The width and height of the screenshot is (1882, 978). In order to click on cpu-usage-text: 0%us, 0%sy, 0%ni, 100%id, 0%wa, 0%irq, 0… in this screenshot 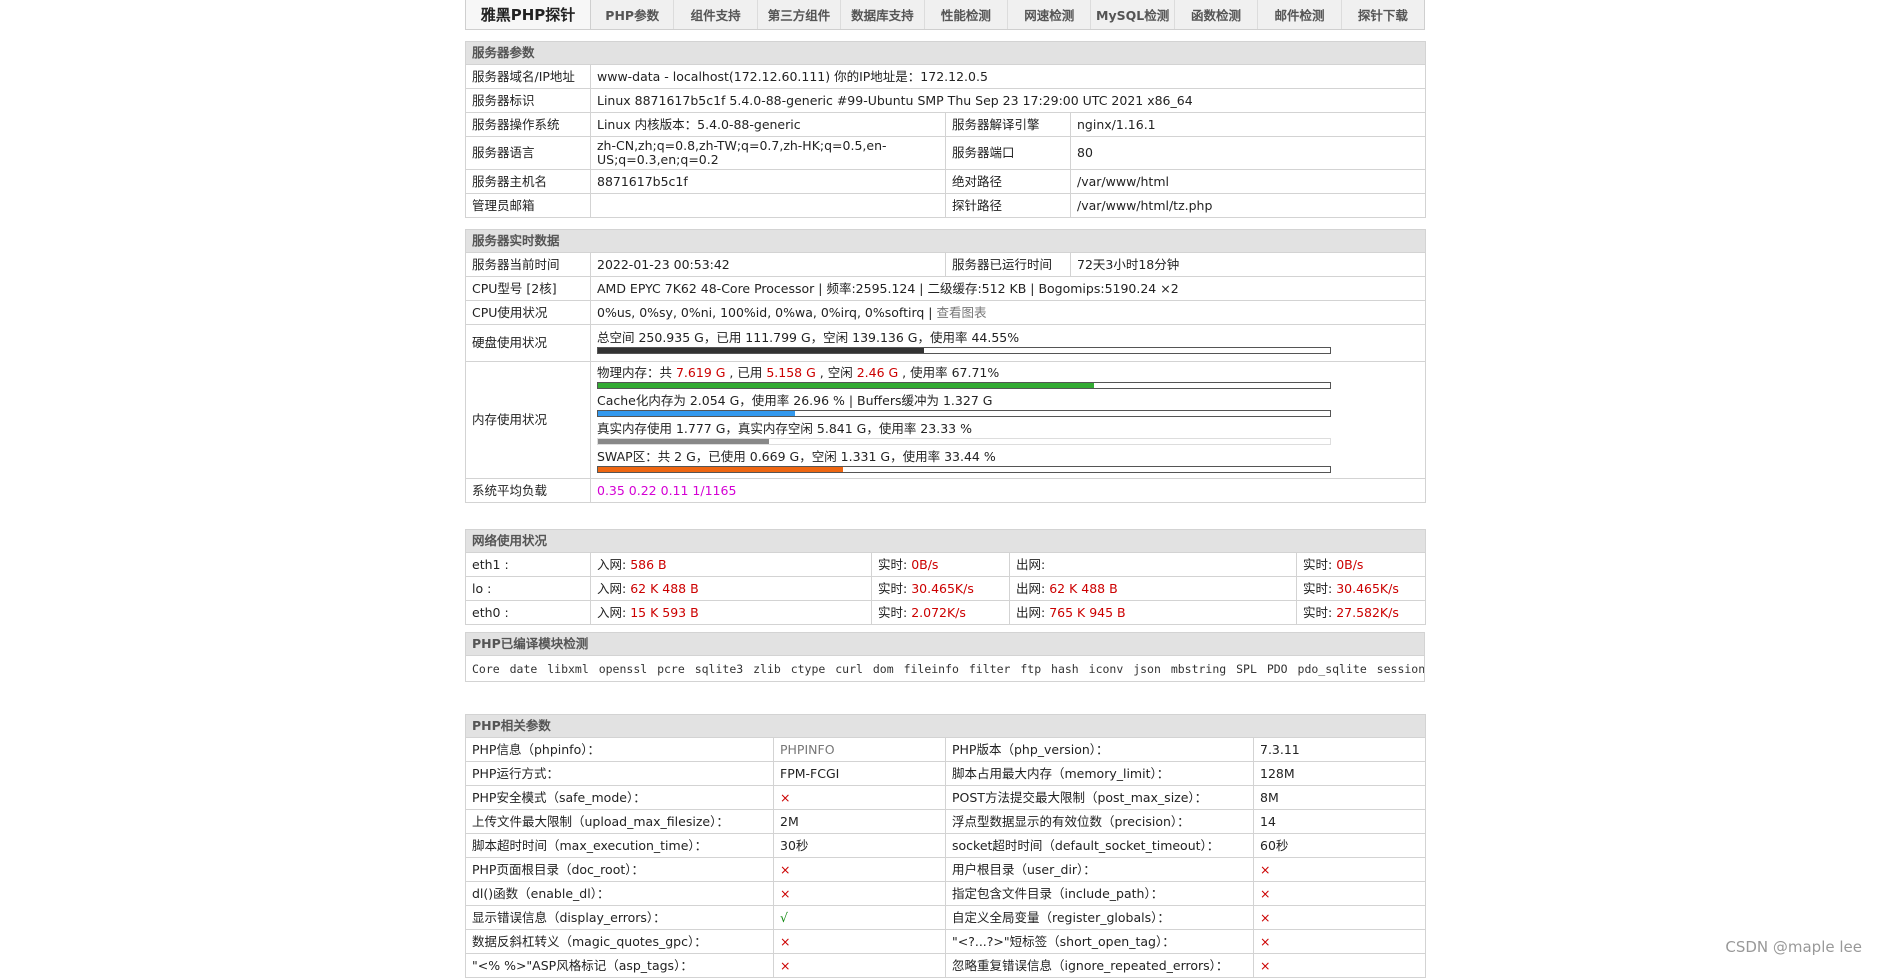, I will do `click(765, 312)`.